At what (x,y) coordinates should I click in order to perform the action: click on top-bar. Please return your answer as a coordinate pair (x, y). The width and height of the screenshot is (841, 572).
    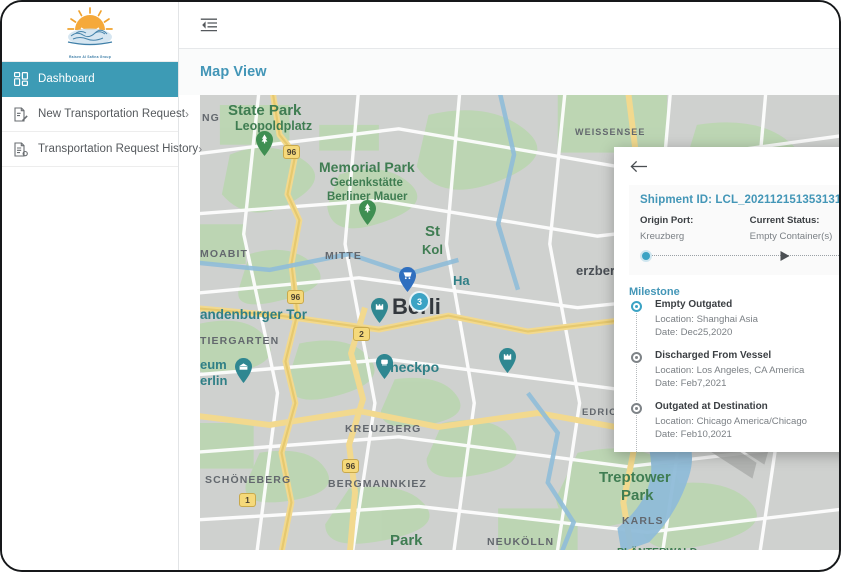
    Looking at the image, I should click on (509, 25).